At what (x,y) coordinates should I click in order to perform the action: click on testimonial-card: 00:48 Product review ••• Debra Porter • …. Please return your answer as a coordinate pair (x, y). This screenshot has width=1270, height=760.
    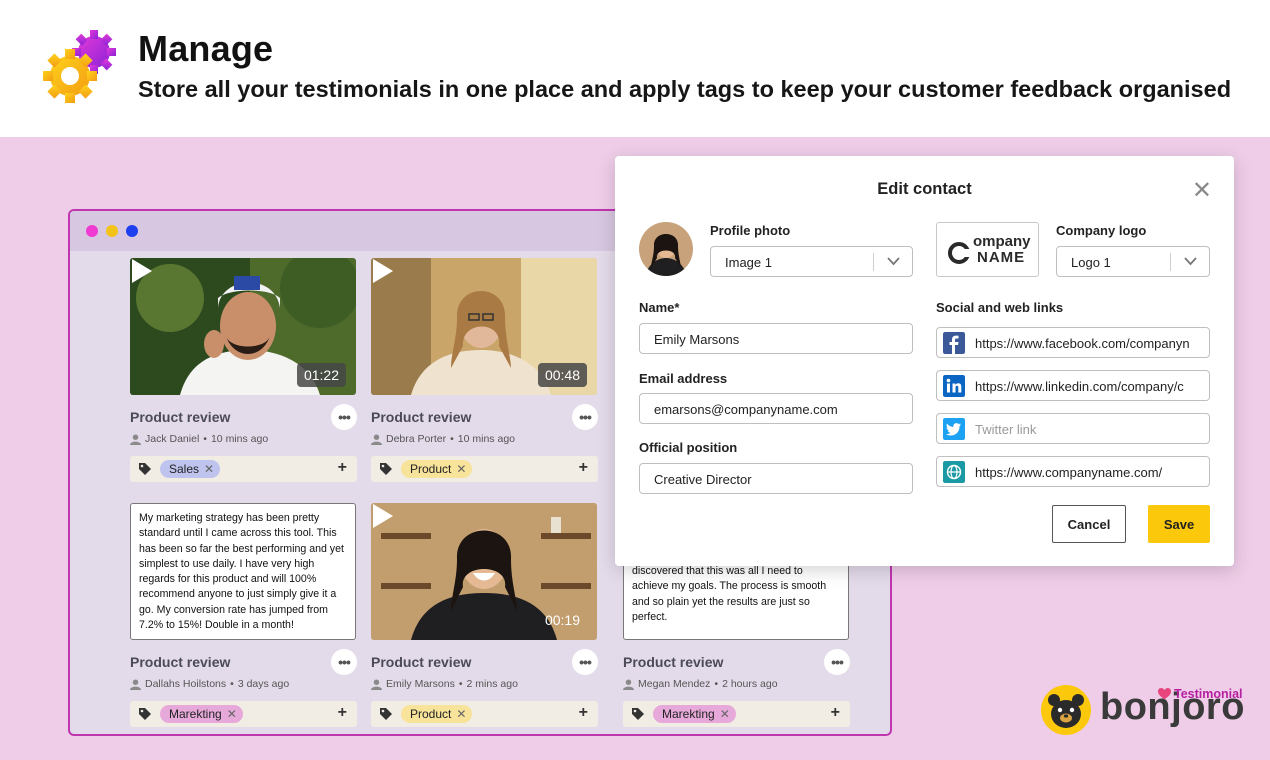
    Looking at the image, I should click on (484, 370).